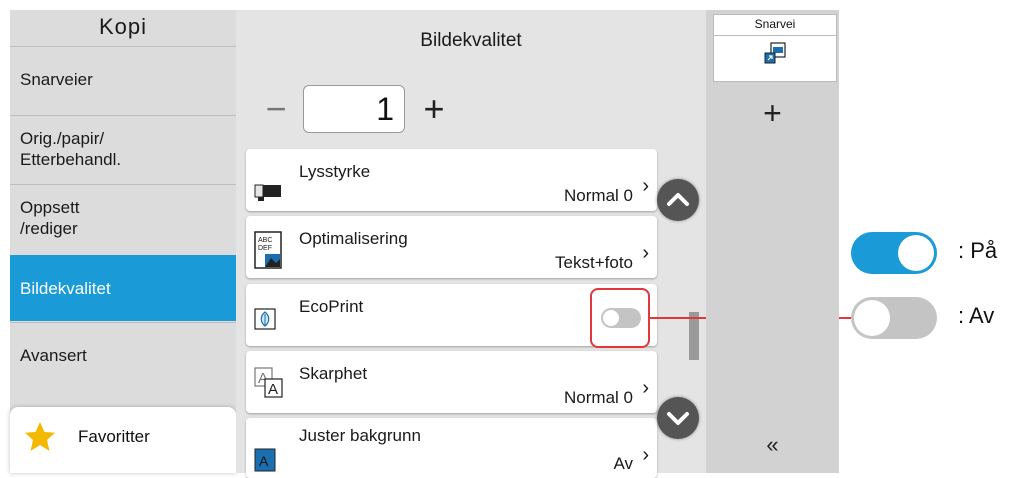 This screenshot has width=1013, height=478. Describe the element at coordinates (471, 40) in the screenshot. I see `page-title: Bildekvalitet` at that location.